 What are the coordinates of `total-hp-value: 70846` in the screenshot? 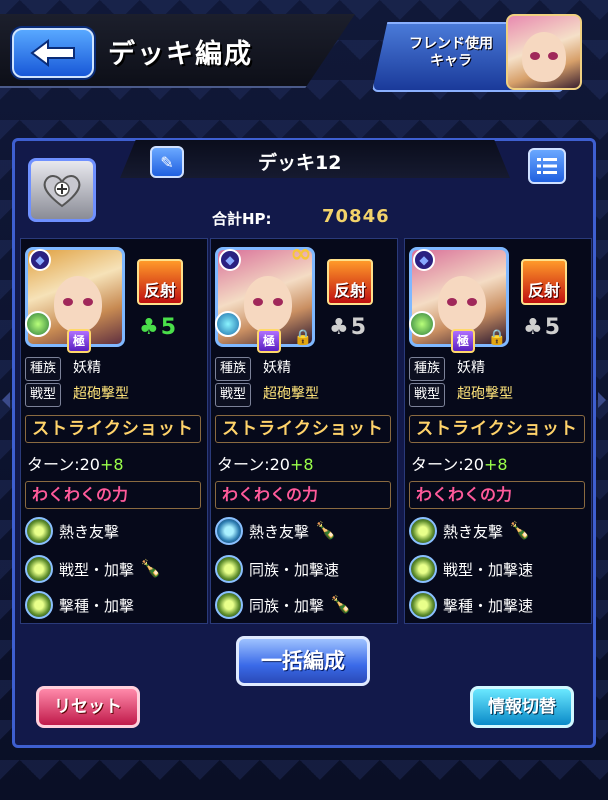 It's located at (356, 216).